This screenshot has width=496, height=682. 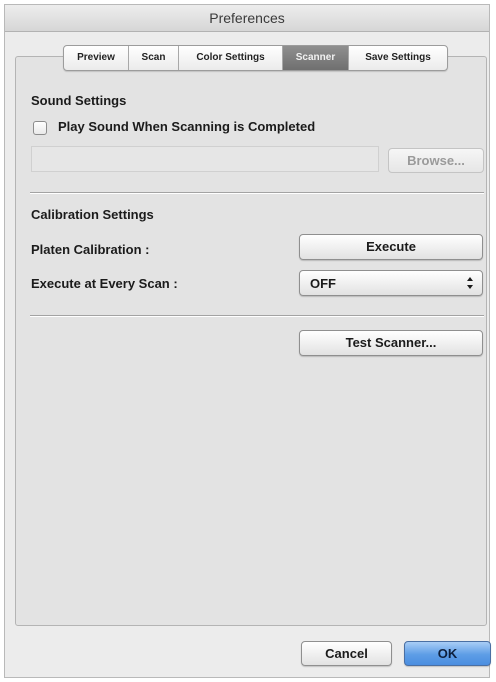 I want to click on sound-settings-heading: Sound Settings, so click(x=79, y=100).